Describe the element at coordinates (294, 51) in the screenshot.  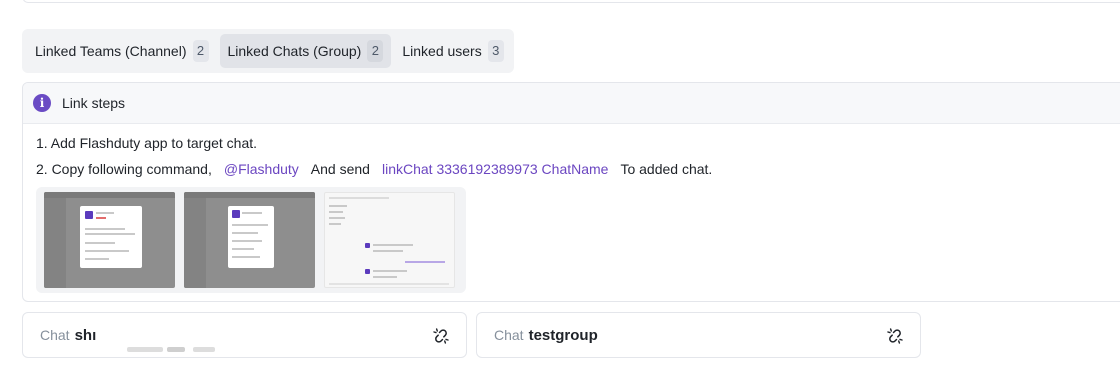
I see `tab-label: Linked Chats (Group)` at that location.